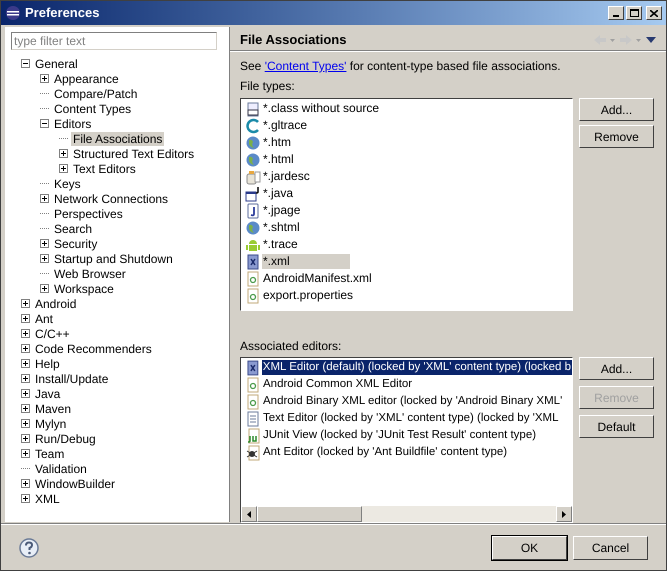  What do you see at coordinates (61, 469) in the screenshot?
I see `tree-item: Validation` at bounding box center [61, 469].